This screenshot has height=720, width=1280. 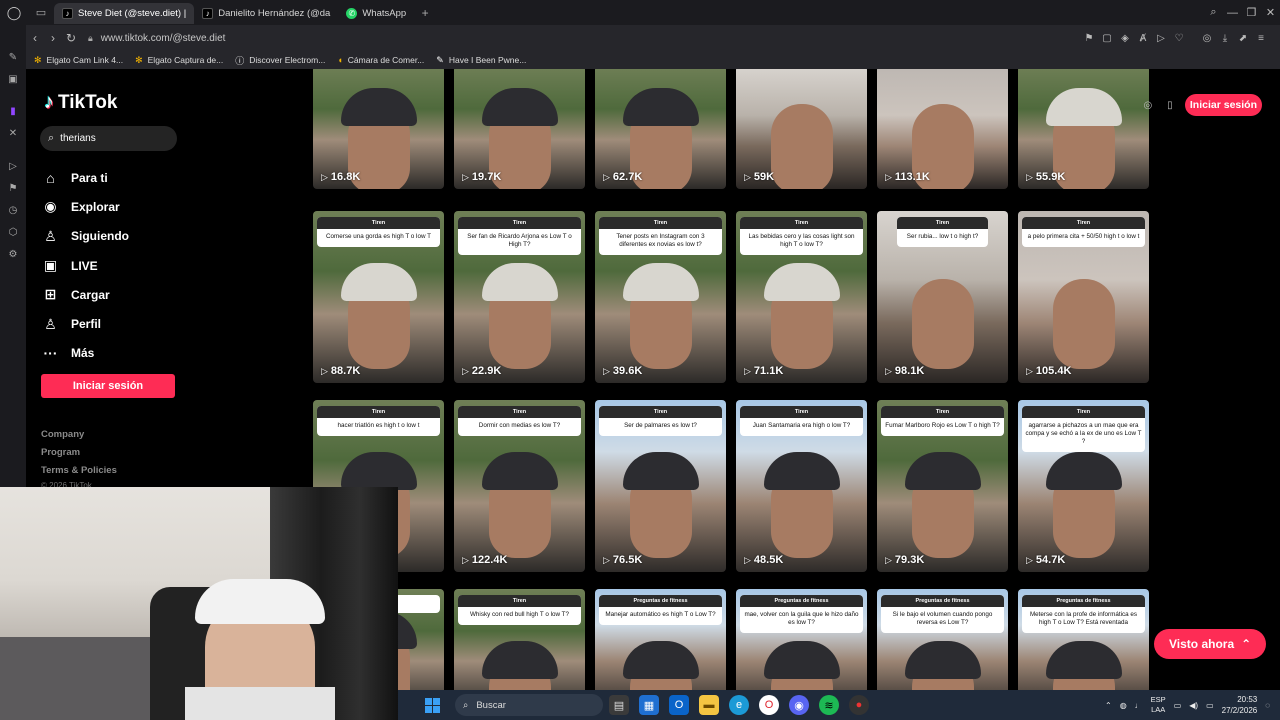 I want to click on bookmarks-icon: ⚑, so click(x=13, y=189).